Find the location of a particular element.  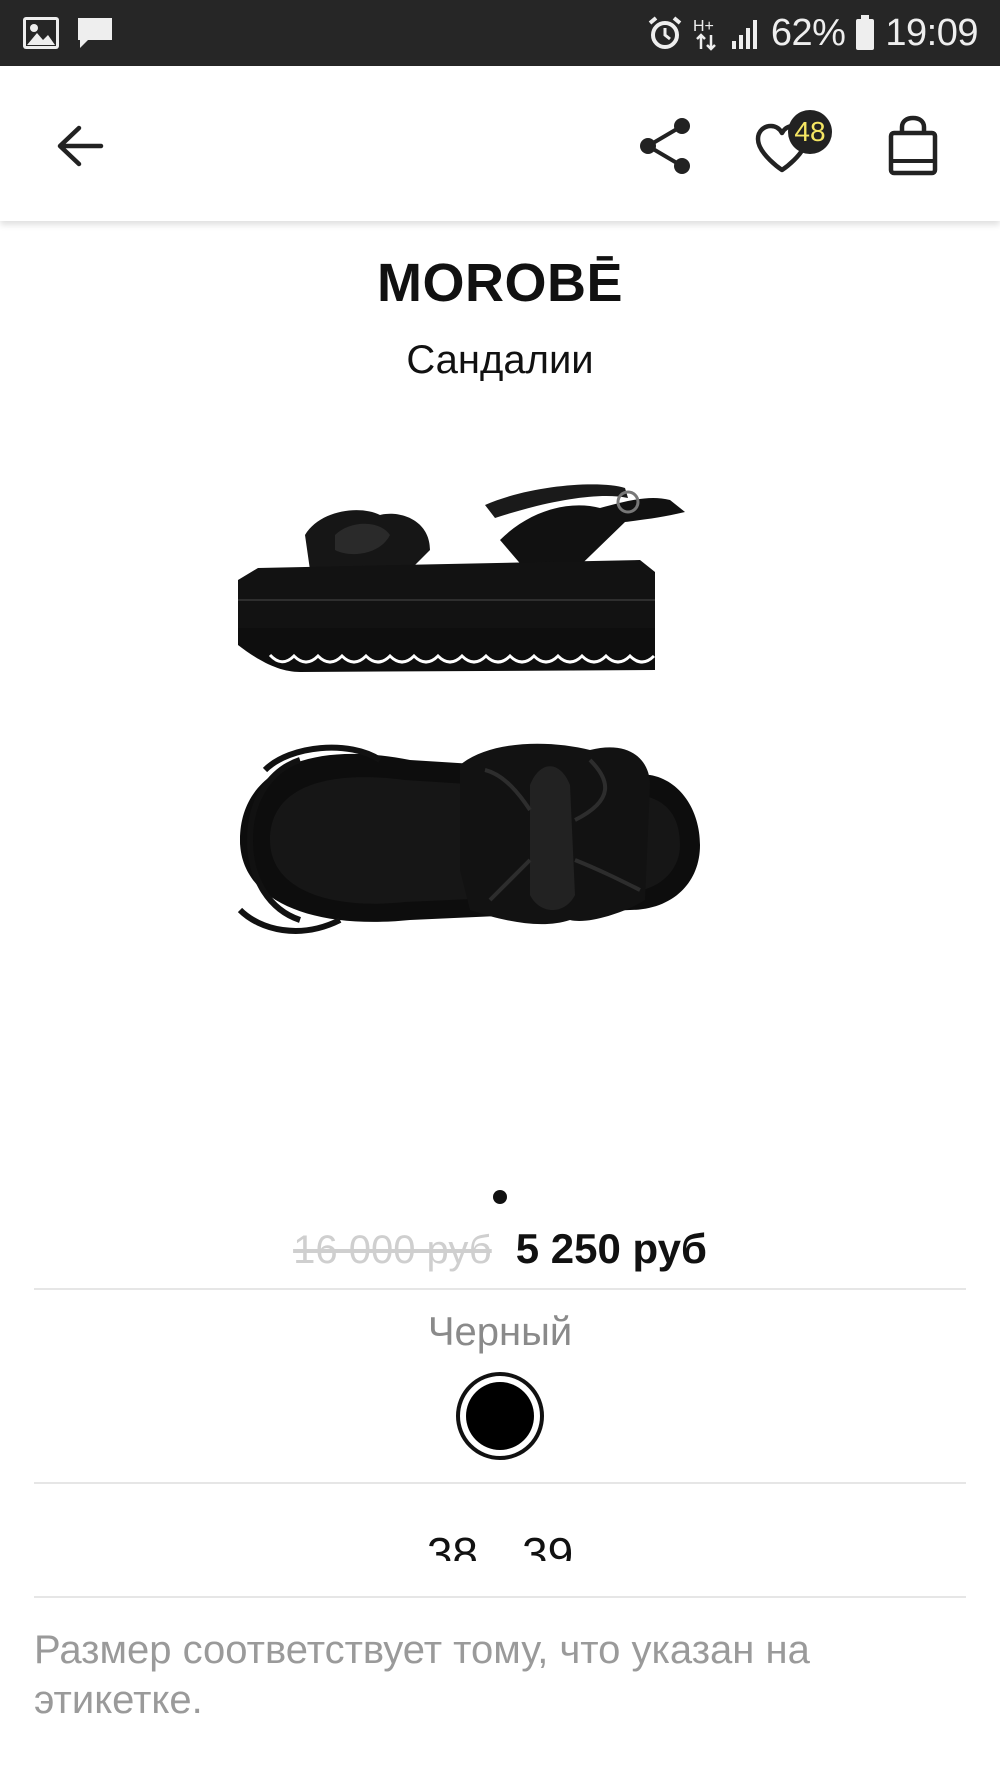

brand-name: MOROBĒ is located at coordinates (500, 283).